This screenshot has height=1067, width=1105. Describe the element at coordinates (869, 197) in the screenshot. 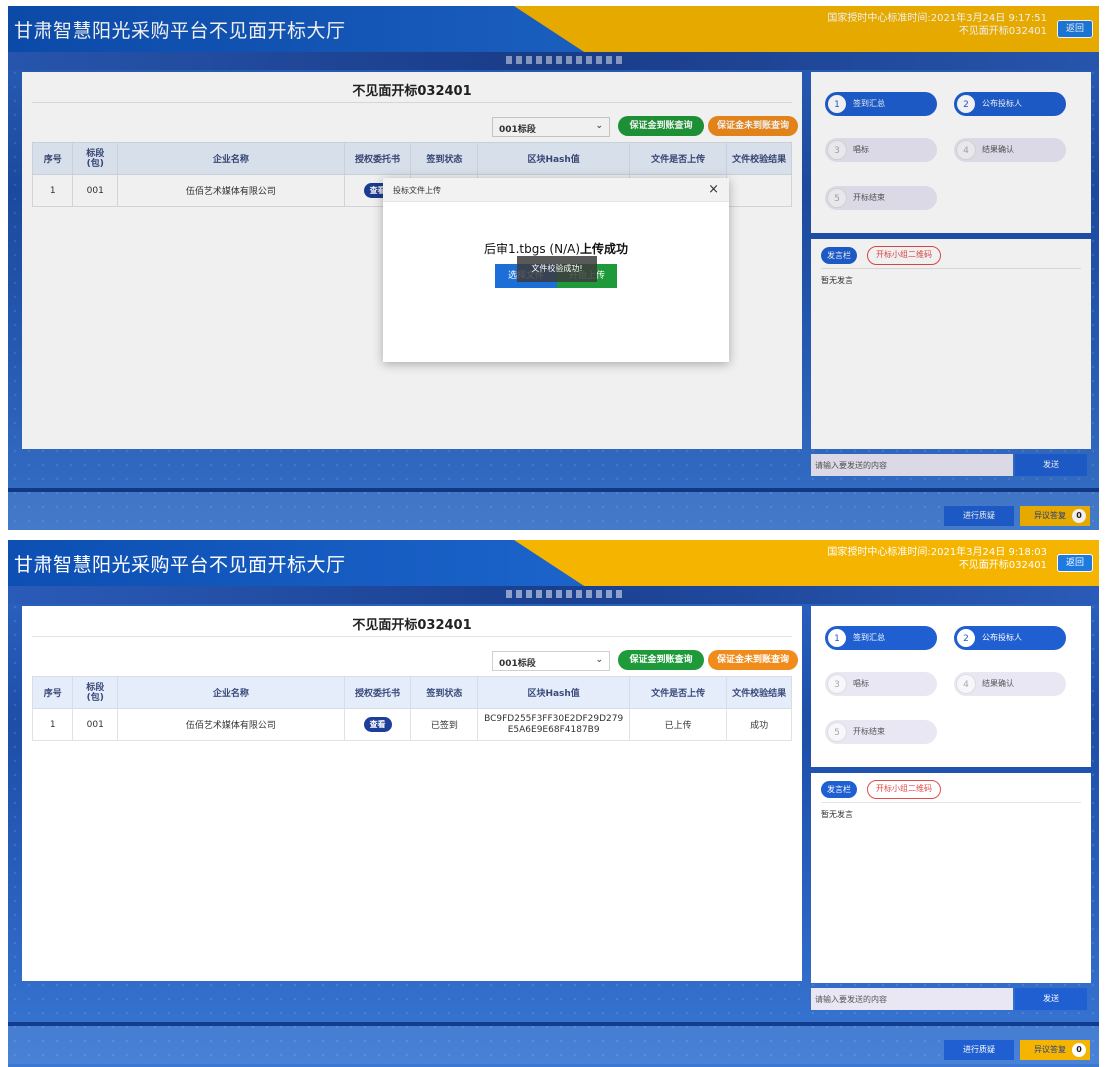

I see `step-label: 开标结束` at that location.